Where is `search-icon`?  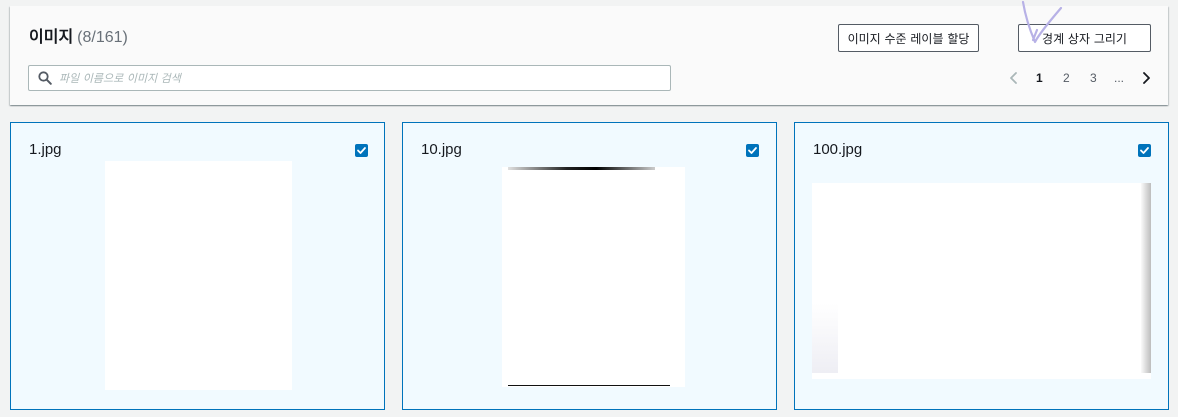
search-icon is located at coordinates (45, 78).